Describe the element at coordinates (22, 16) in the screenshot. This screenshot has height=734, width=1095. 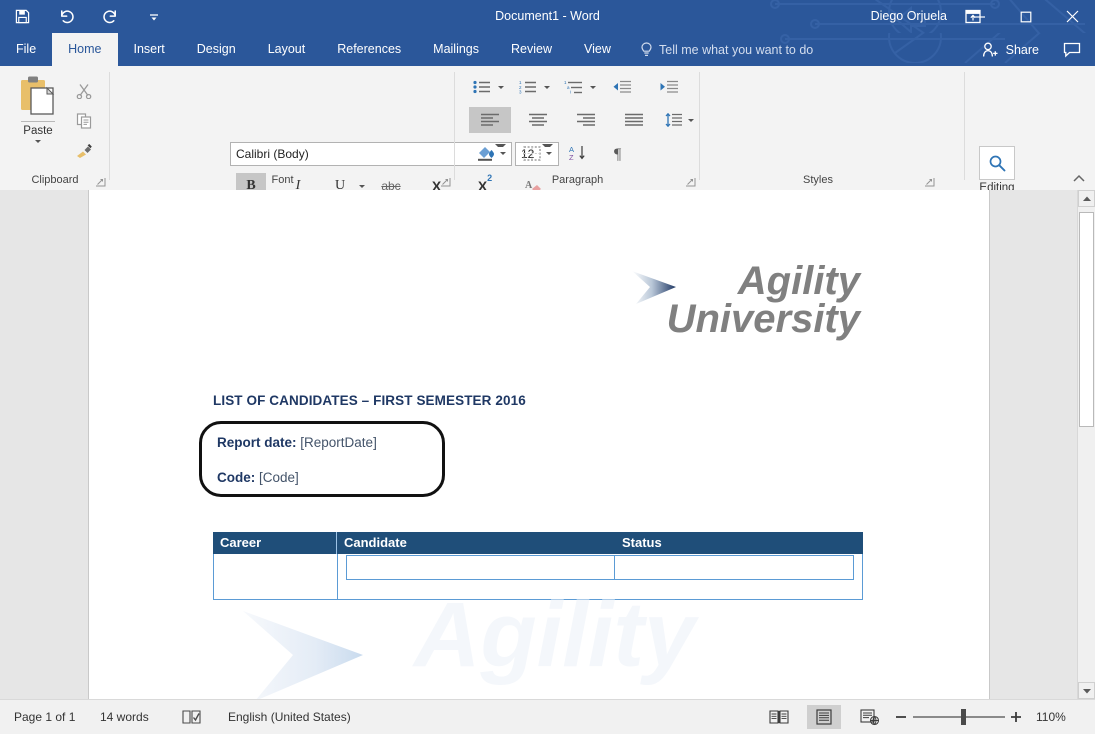
I see `save-button` at that location.